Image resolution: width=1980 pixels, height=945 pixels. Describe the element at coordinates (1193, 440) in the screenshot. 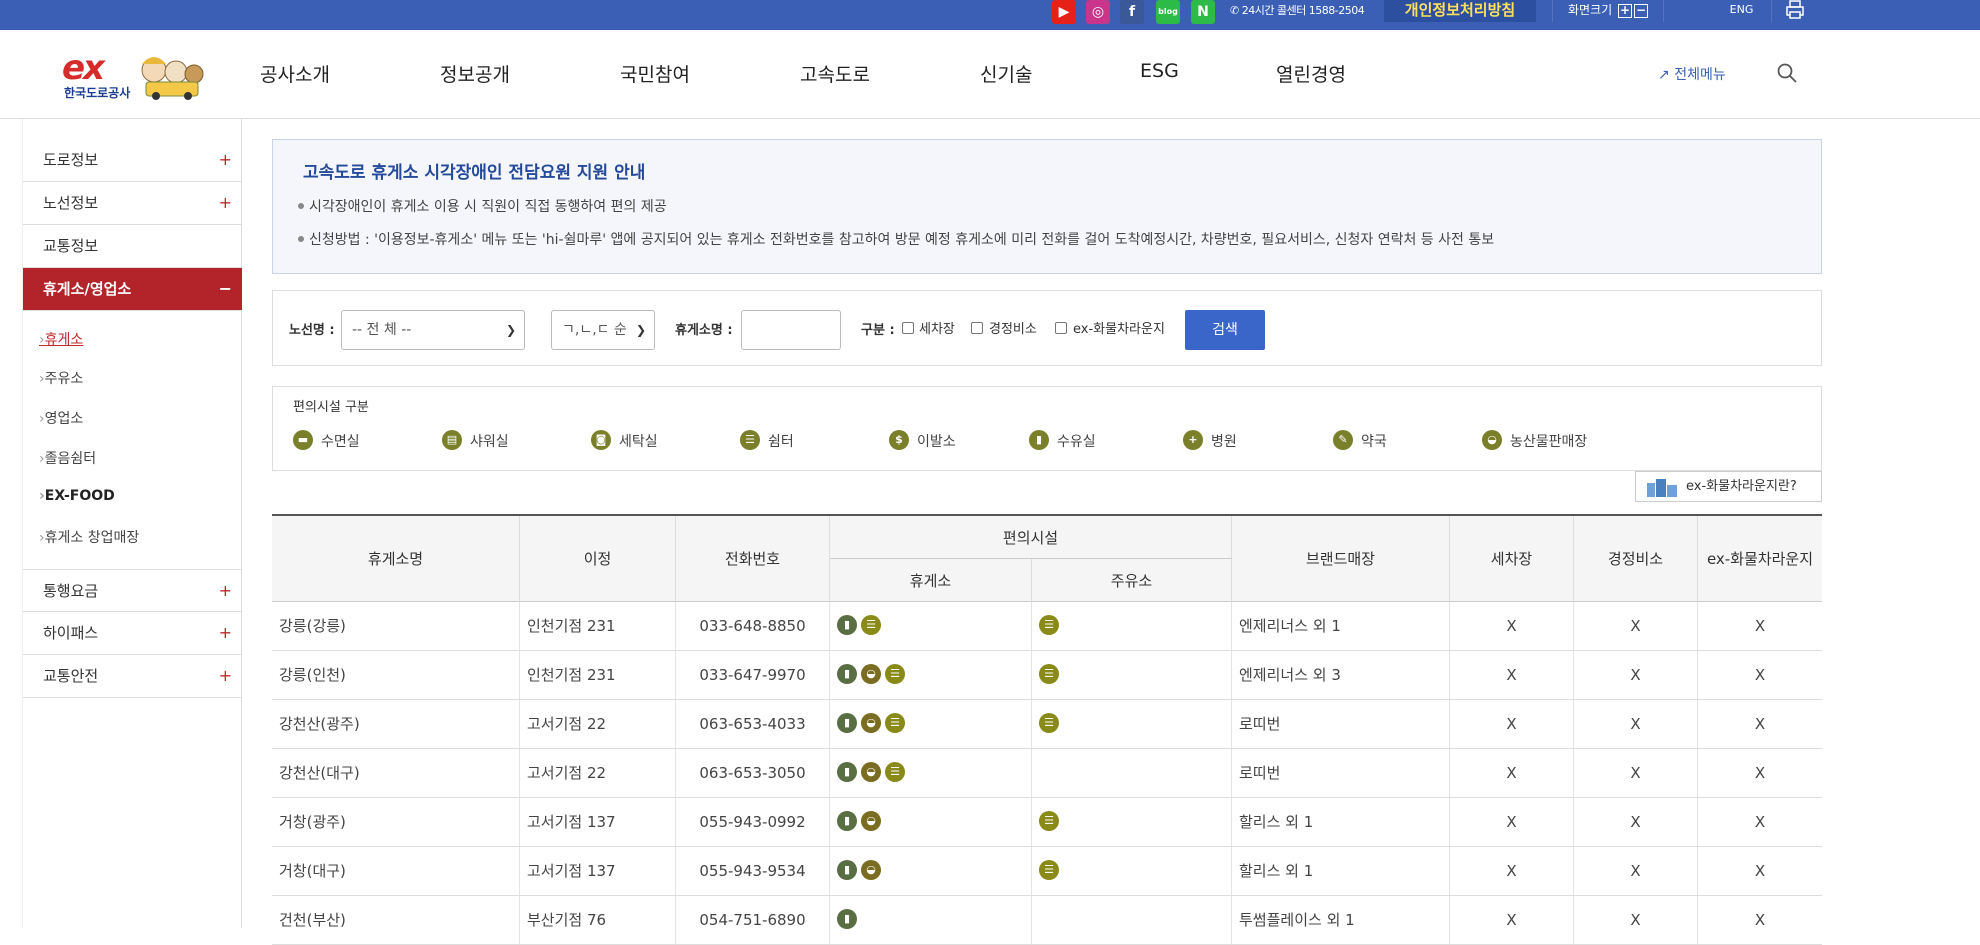

I see `hospital-icon: +` at that location.